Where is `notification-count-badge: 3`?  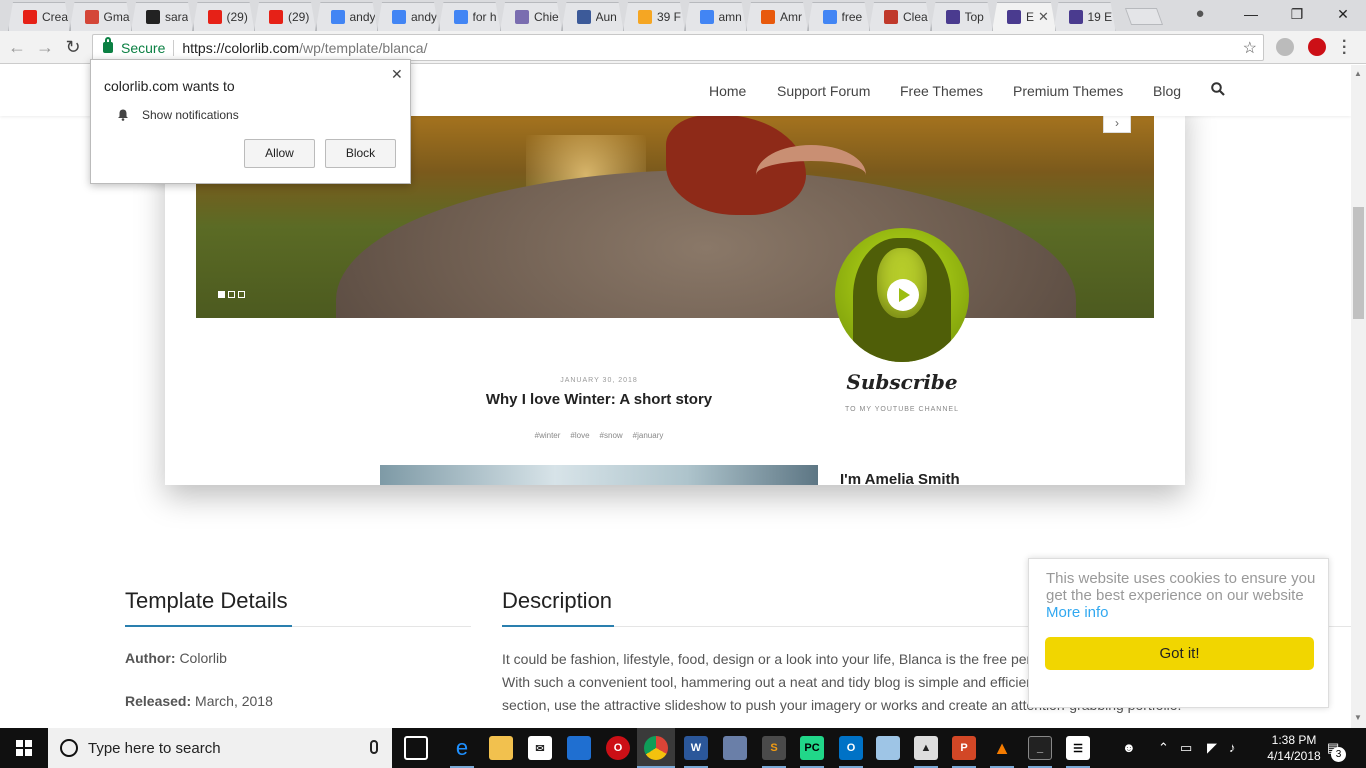
notification-count-badge: 3 is located at coordinates (1338, 754).